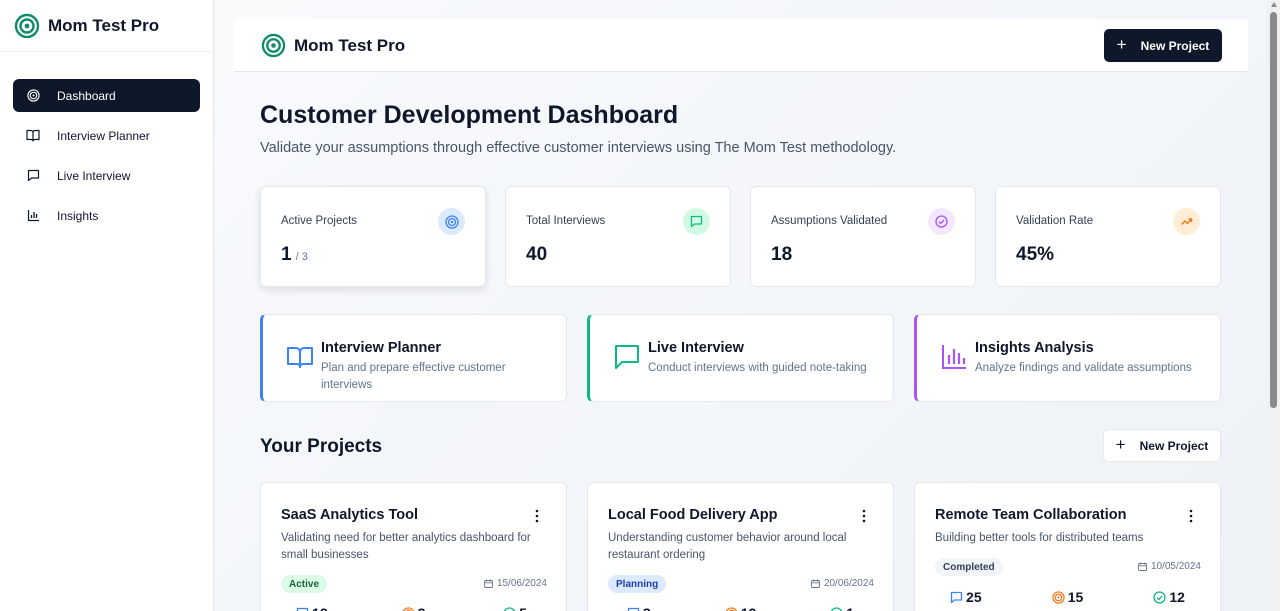  I want to click on project-metrics: 12 8 5, so click(413, 608).